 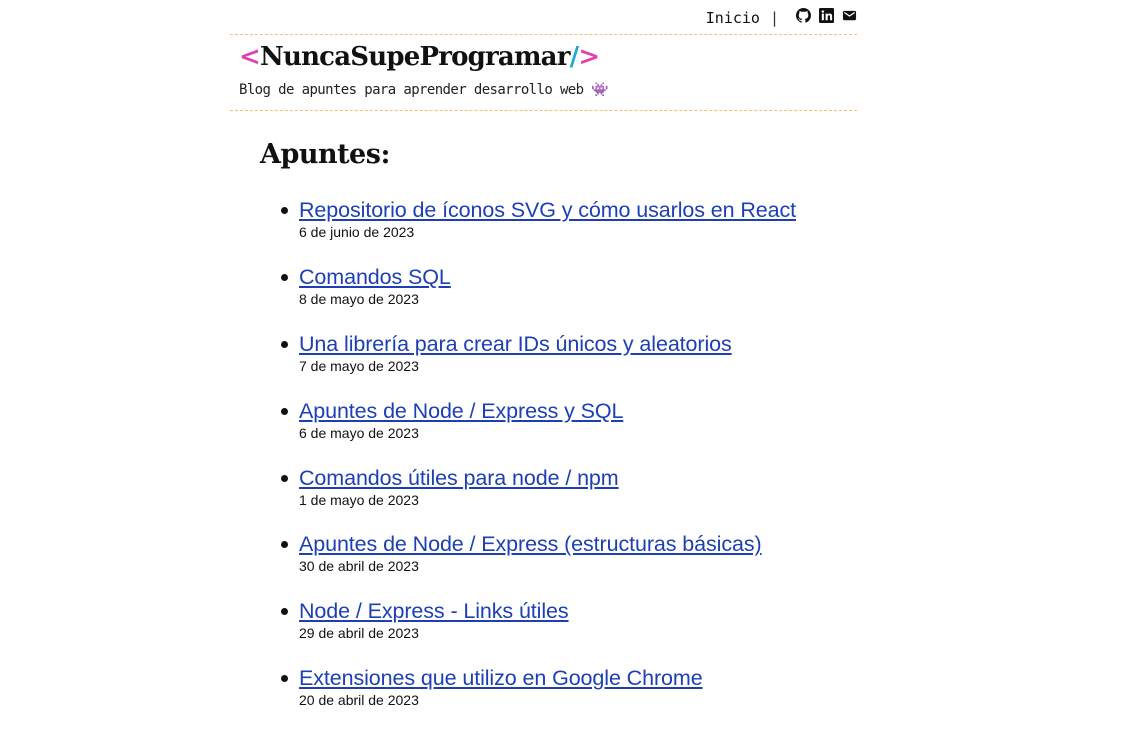 What do you see at coordinates (501, 678) in the screenshot?
I see `post-link: Extensiones que utilizo en Google Chrome` at bounding box center [501, 678].